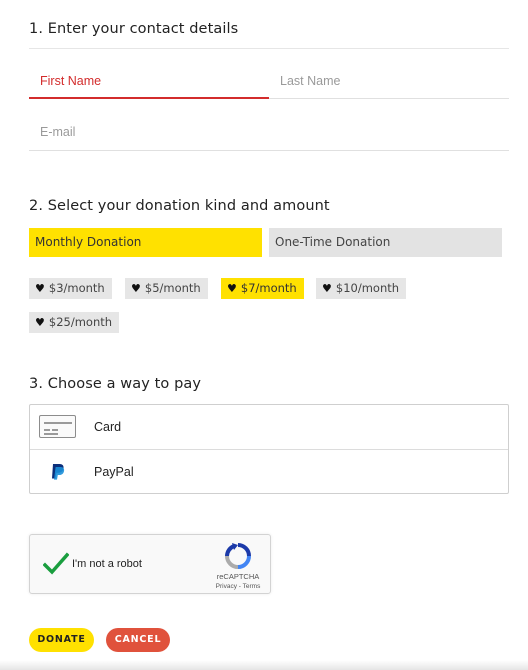 The height and width of the screenshot is (670, 528). I want to click on pay-card-label: Card, so click(108, 427).